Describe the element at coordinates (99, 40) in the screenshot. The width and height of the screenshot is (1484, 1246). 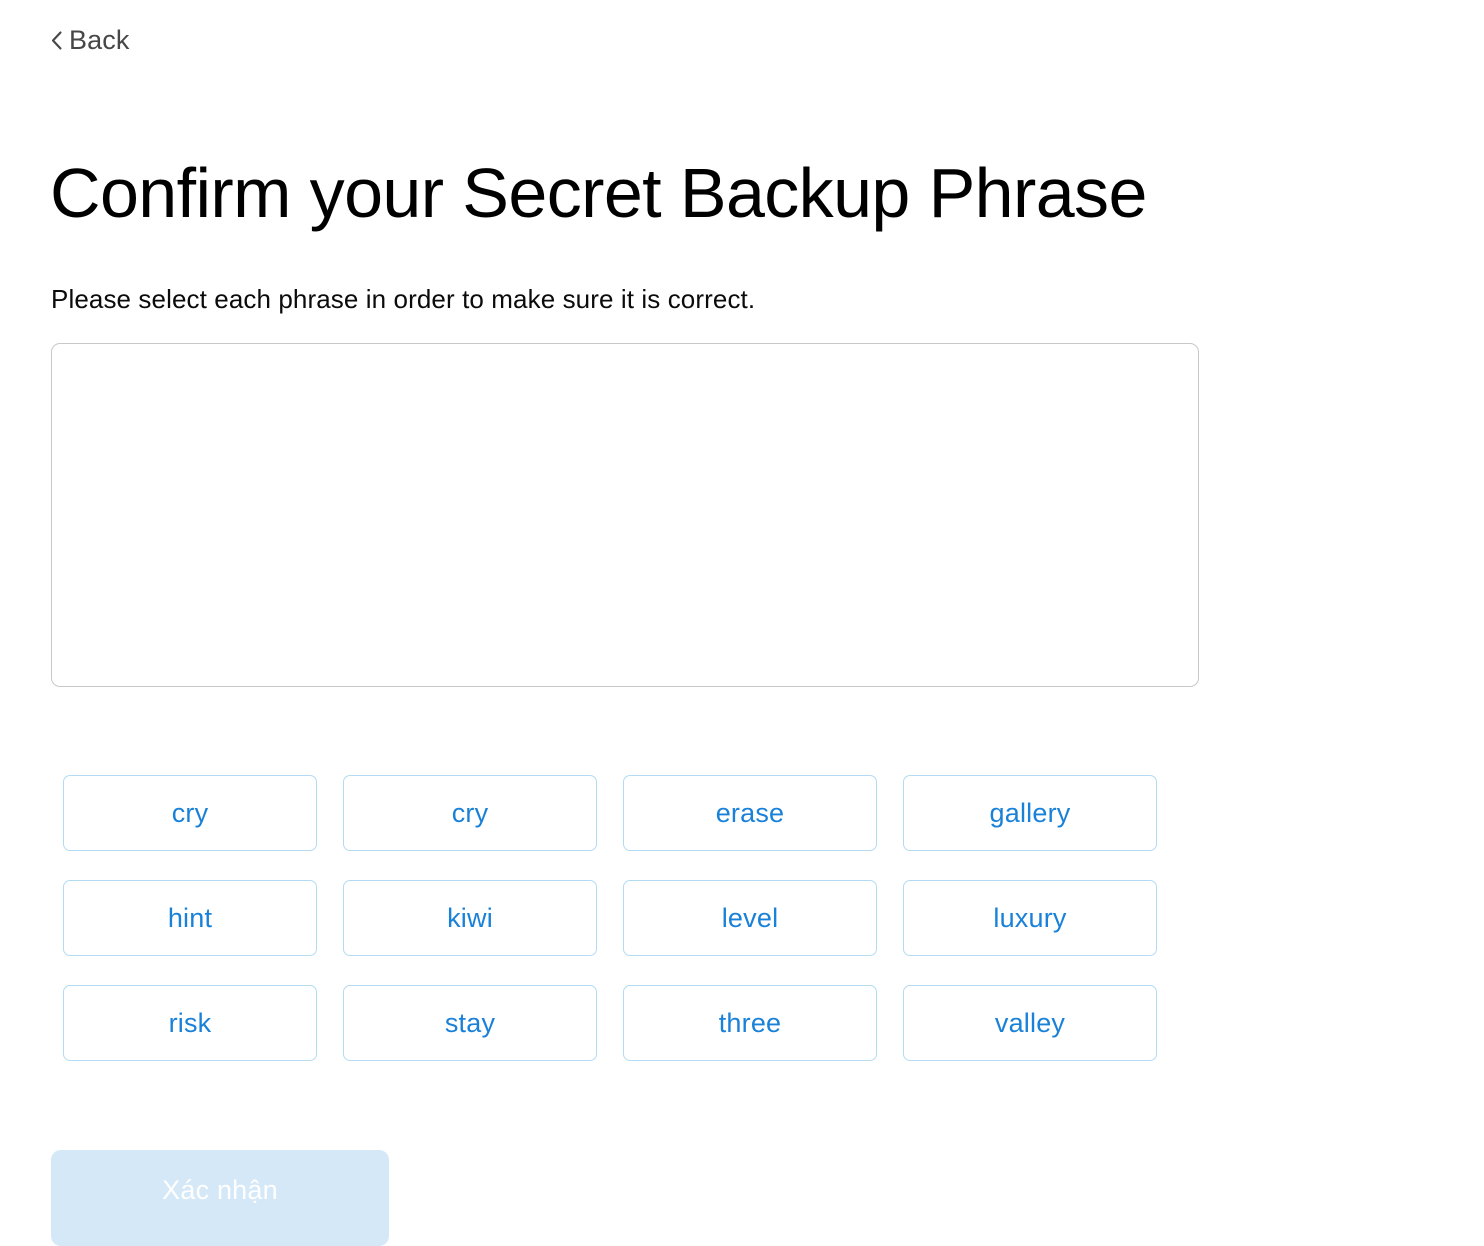
I see `back-link-label: Back` at that location.